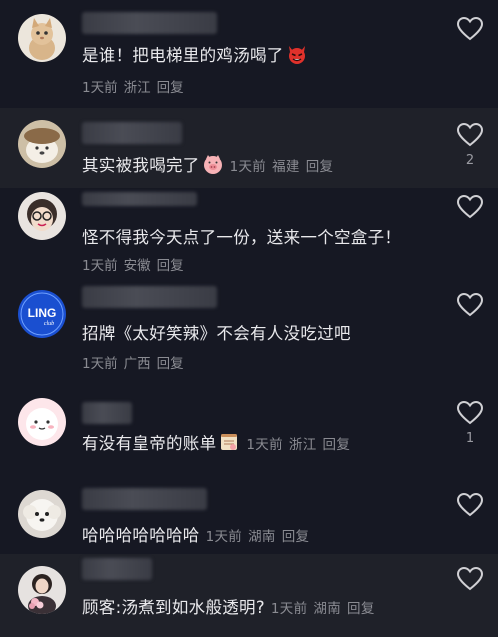  I want to click on comment-meta: 1天前 安徽 回复, so click(136, 264).